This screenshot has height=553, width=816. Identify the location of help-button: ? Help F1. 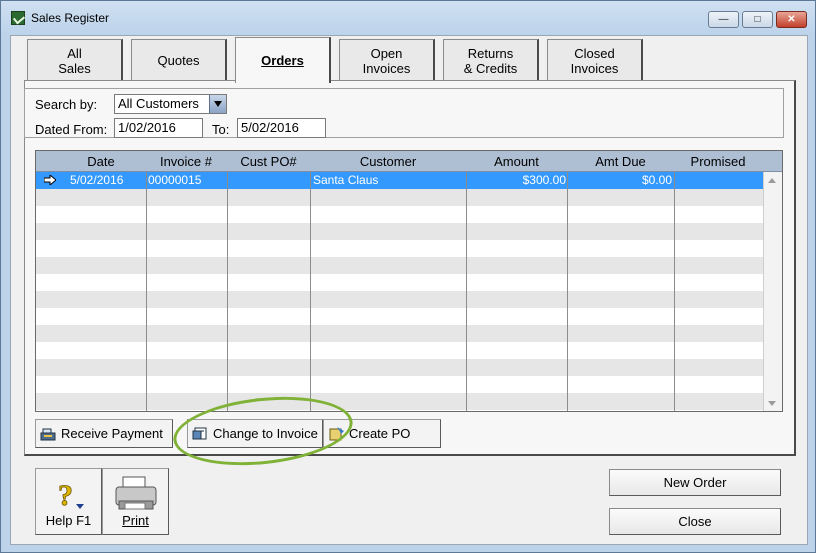
(68, 501).